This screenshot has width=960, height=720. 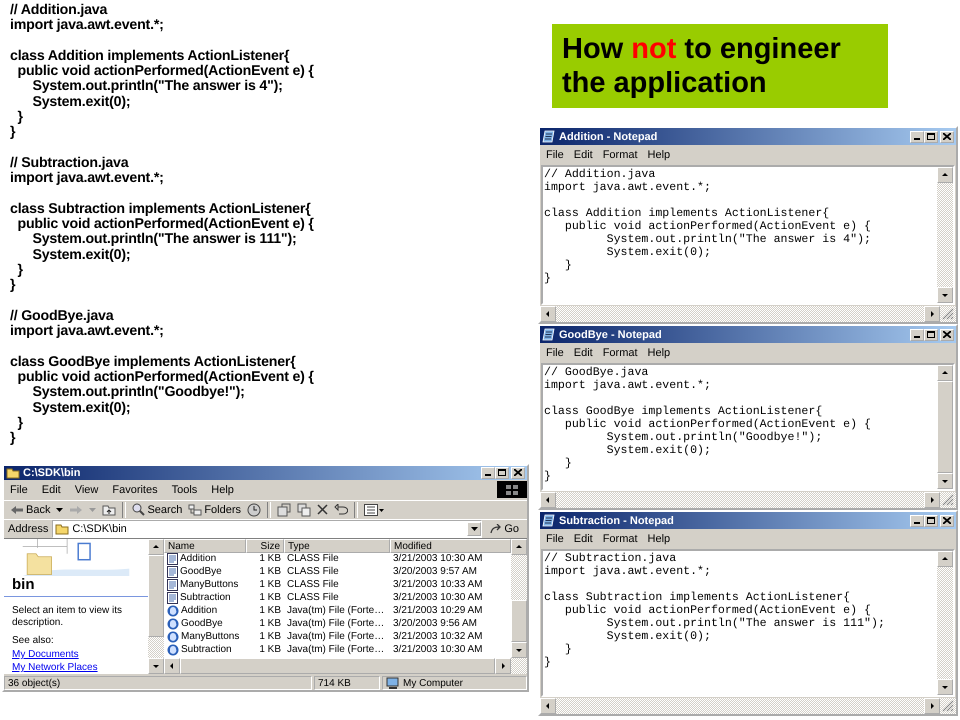 What do you see at coordinates (205, 546) in the screenshot?
I see `column-header: Name` at bounding box center [205, 546].